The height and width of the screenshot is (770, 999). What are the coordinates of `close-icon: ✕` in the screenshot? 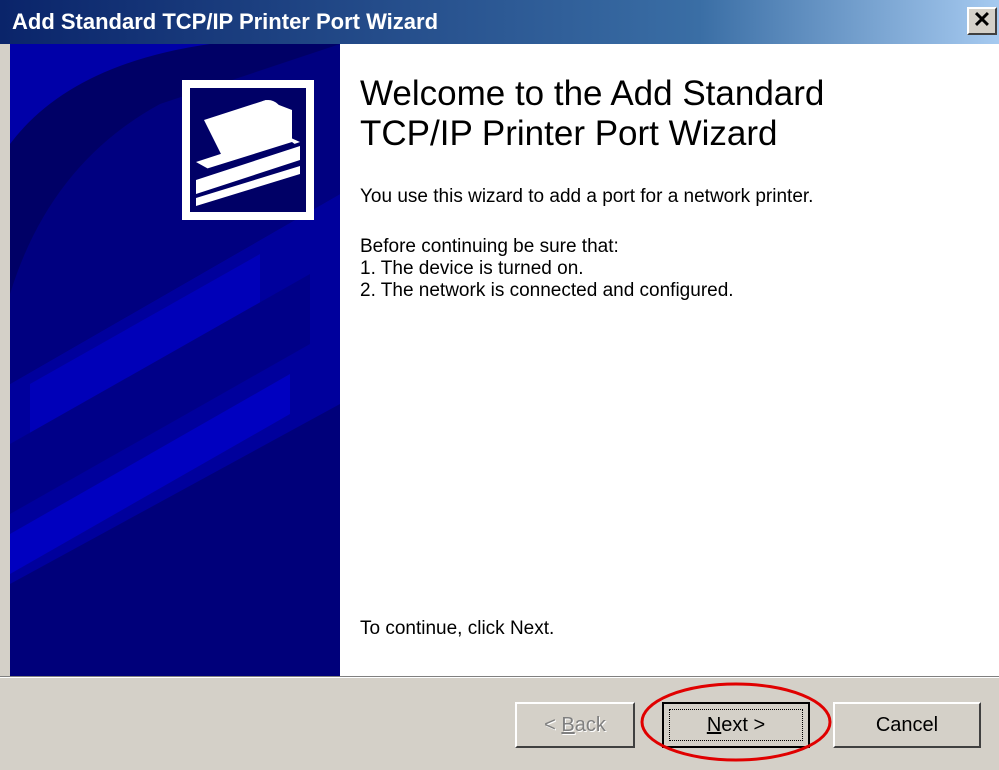 It's located at (982, 19).